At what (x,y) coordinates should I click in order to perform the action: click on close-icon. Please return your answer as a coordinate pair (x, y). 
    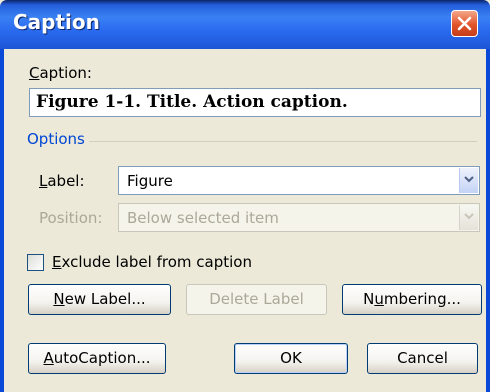
    Looking at the image, I should click on (464, 23).